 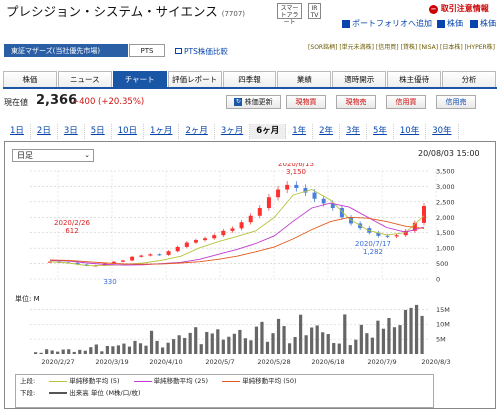 What do you see at coordinates (406, 102) in the screenshot?
I see `trade-button-2: 信用買` at bounding box center [406, 102].